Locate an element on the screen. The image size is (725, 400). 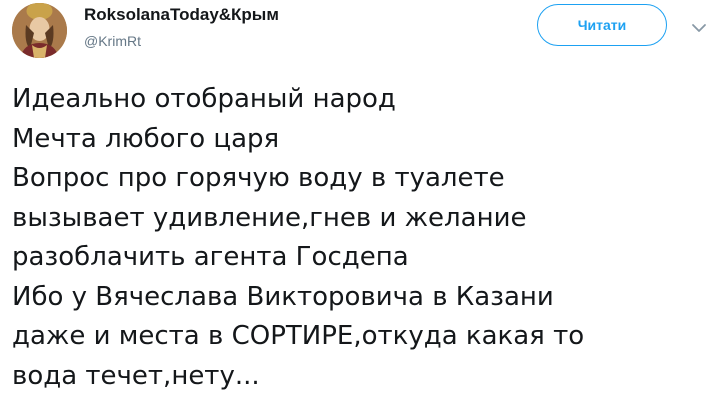
author-display-name: RoksolanaToday&Крым is located at coordinates (181, 15).